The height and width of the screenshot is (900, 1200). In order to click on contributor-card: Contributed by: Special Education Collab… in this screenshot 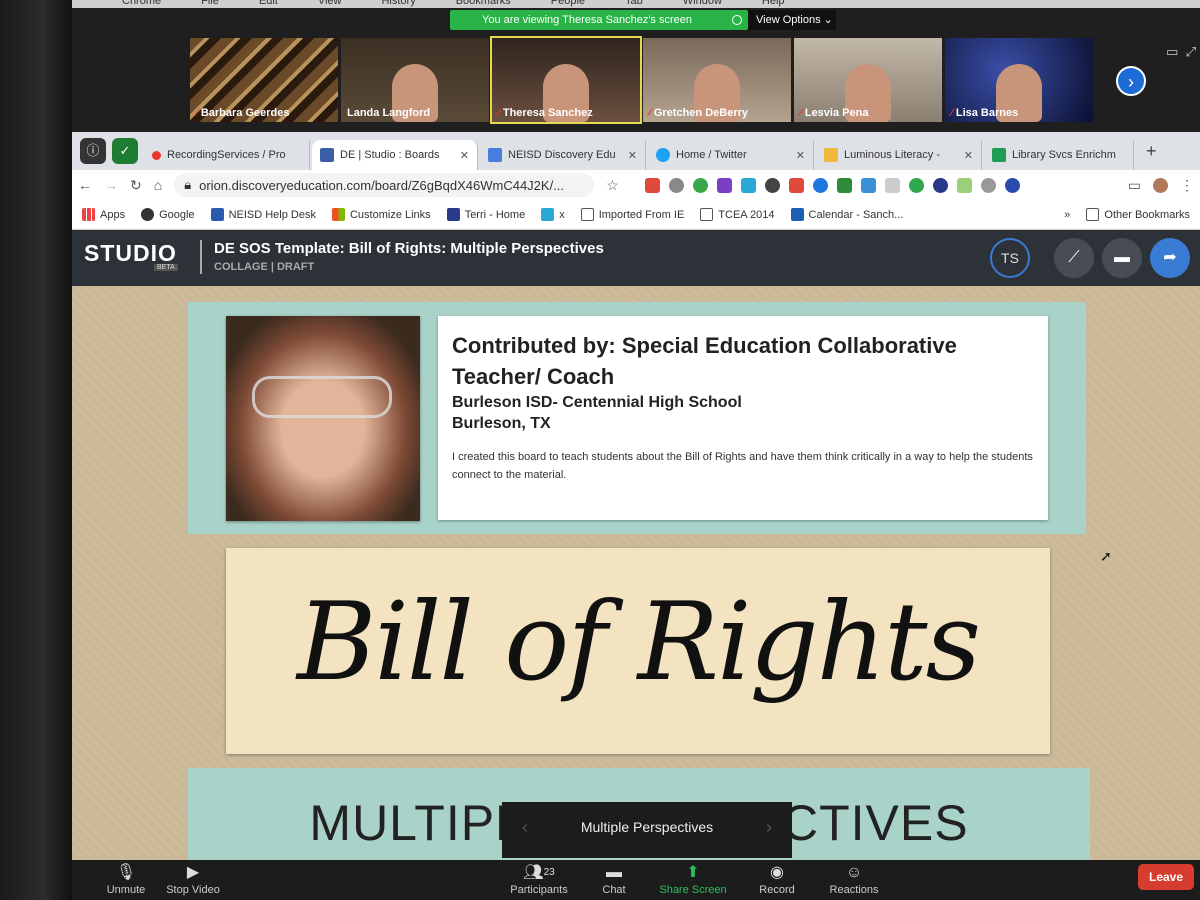, I will do `click(743, 418)`.